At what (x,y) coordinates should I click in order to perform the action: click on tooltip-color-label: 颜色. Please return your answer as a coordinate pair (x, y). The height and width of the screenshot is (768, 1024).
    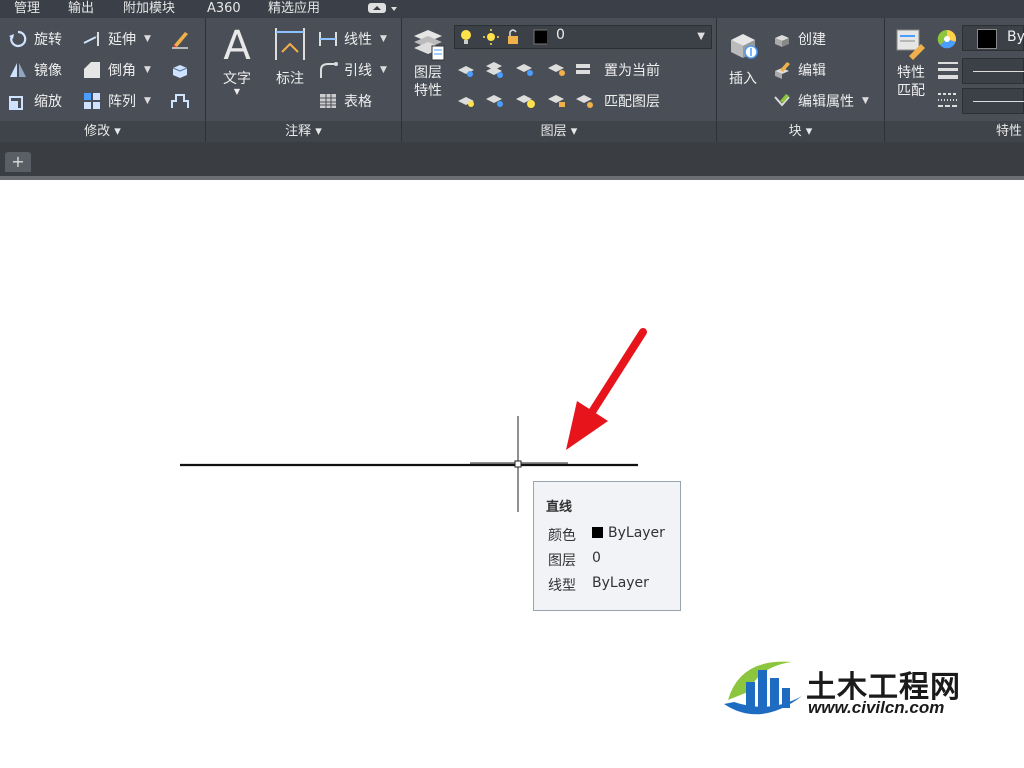
    Looking at the image, I should click on (562, 536).